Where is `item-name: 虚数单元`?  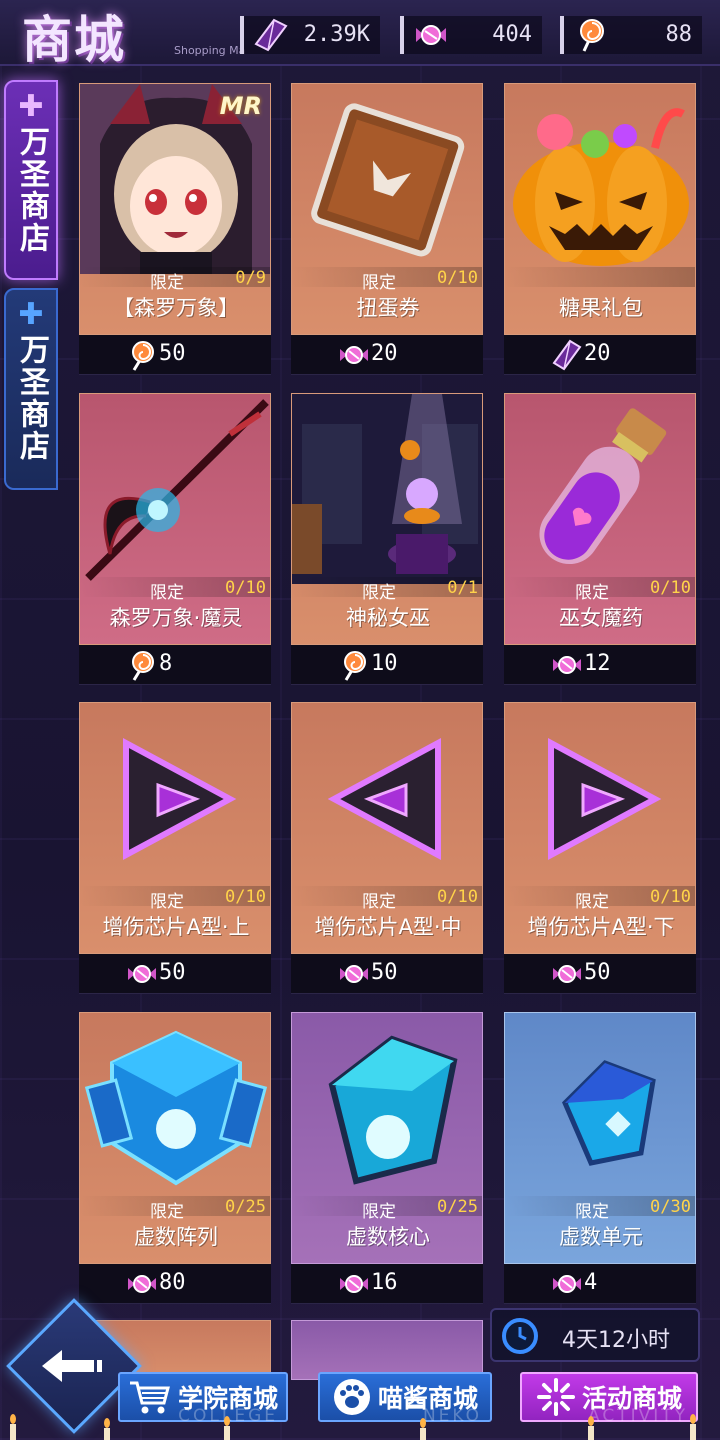
item-name: 虚数单元 is located at coordinates (601, 1237).